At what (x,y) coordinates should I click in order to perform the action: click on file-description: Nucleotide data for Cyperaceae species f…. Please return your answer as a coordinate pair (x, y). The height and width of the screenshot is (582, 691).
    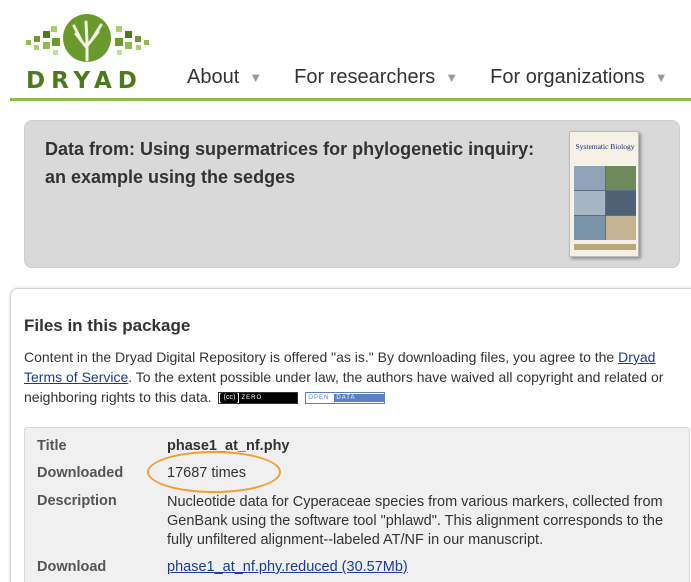
    Looking at the image, I should click on (415, 521).